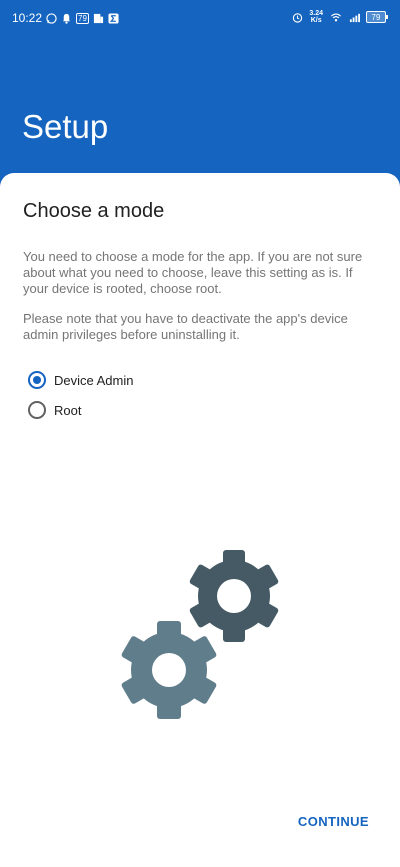  Describe the element at coordinates (354, 17) in the screenshot. I see `signal-icon` at that location.